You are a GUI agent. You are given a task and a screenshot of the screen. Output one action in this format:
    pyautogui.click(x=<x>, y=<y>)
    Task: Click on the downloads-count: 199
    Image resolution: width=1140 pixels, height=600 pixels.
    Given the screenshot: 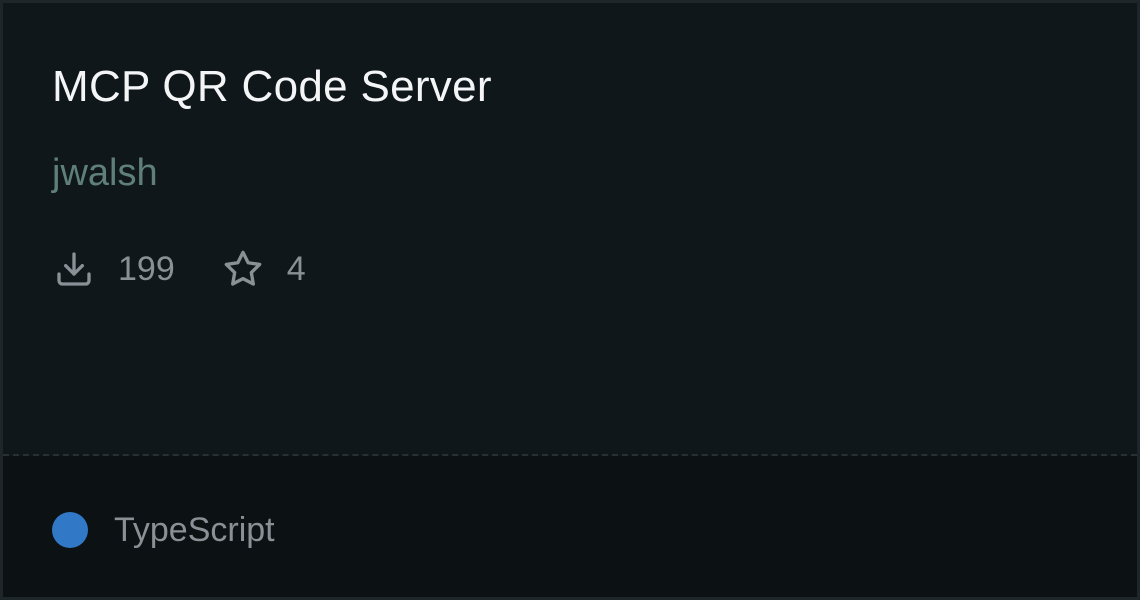 What is the action you would take?
    pyautogui.click(x=146, y=269)
    